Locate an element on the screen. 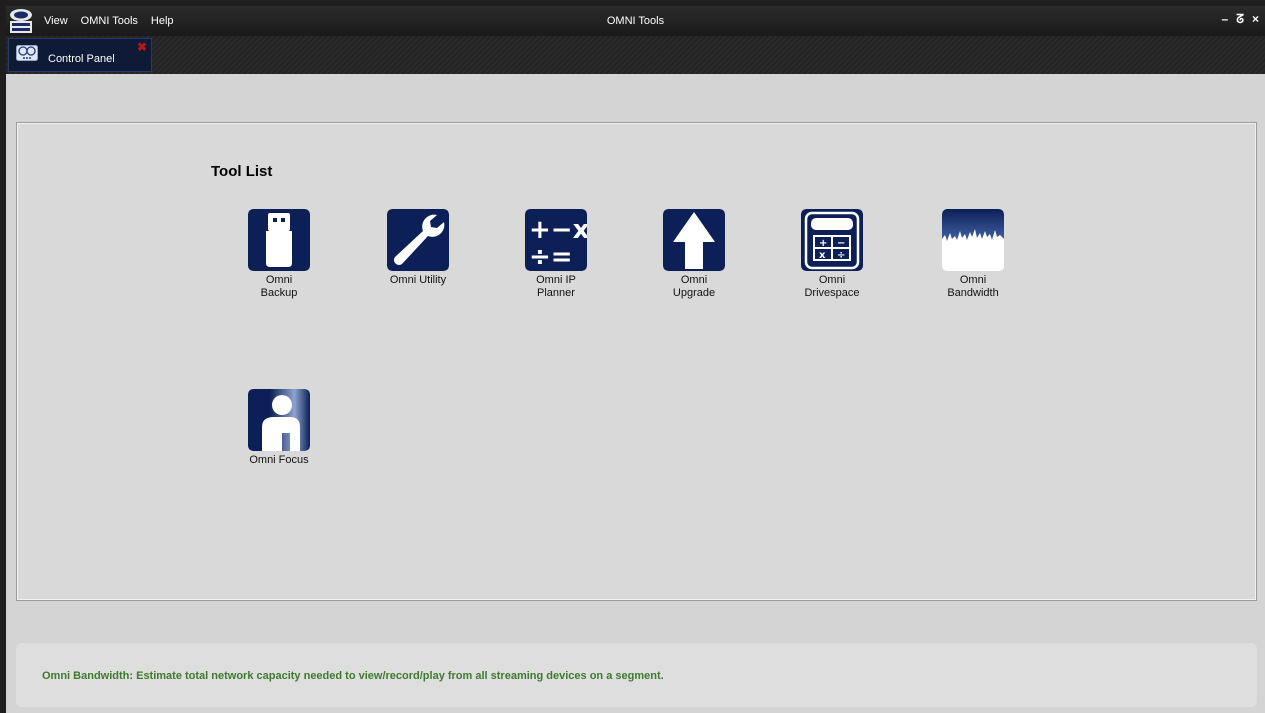 Image resolution: width=1265 pixels, height=713 pixels. waveform-icon is located at coordinates (973, 240).